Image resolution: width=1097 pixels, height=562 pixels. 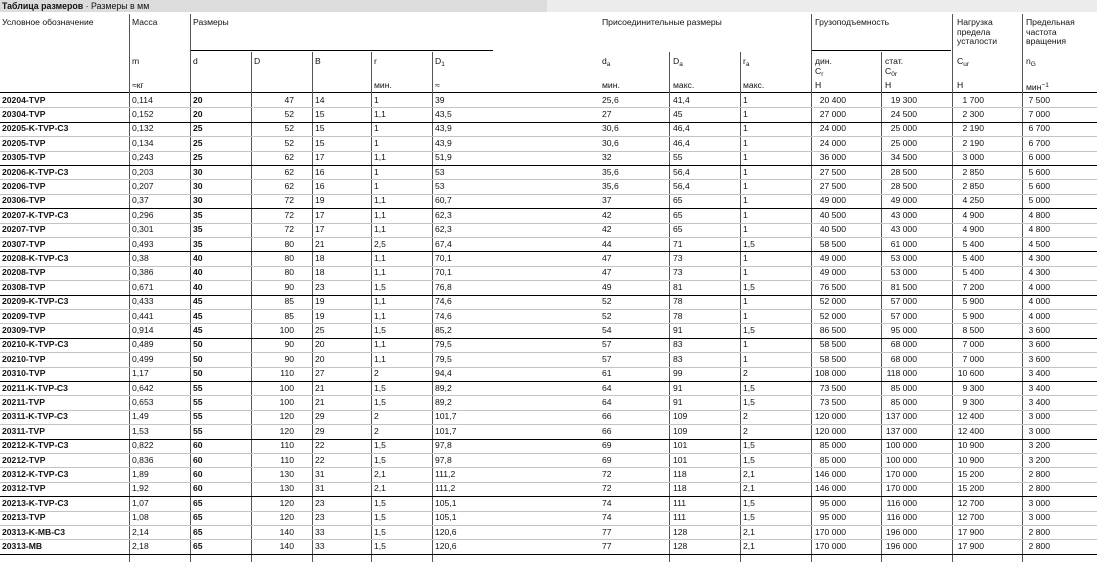 I want to click on table-cell: 105,1, so click(x=446, y=502).